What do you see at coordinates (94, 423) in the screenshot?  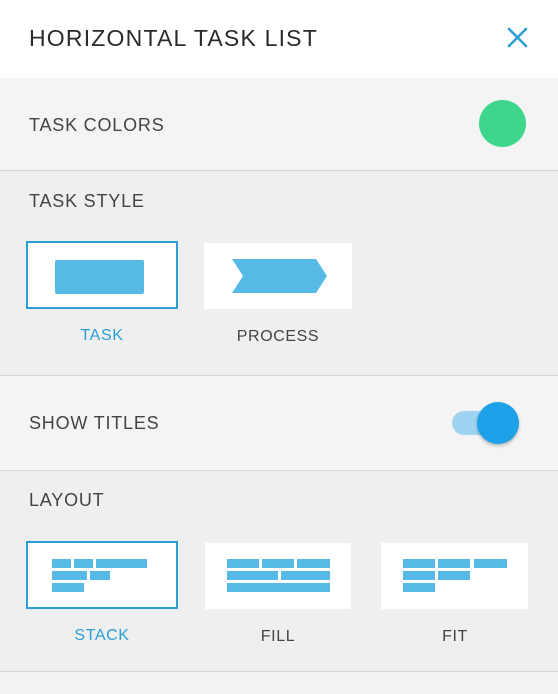 I see `show-titles-label: SHOW TITLES` at bounding box center [94, 423].